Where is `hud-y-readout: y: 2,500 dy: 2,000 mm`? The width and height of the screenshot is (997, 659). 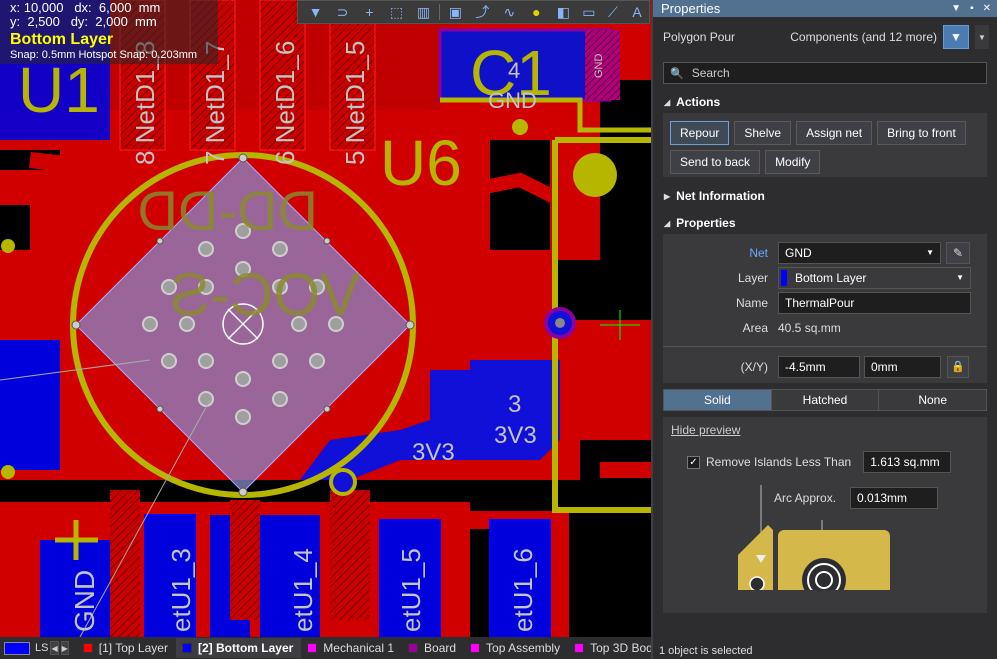 hud-y-readout: y: 2,500 dy: 2,000 mm is located at coordinates (83, 21).